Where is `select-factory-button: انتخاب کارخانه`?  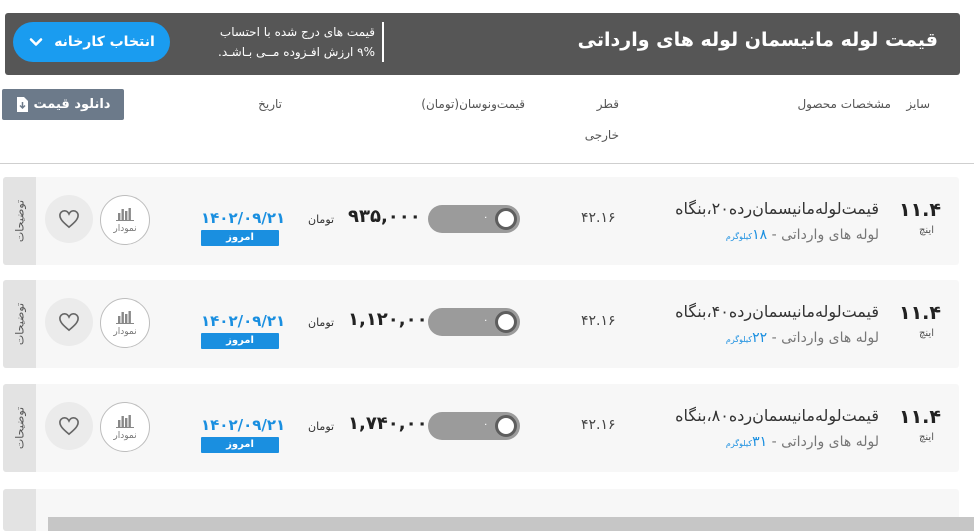 select-factory-button: انتخاب کارخانه is located at coordinates (91, 42).